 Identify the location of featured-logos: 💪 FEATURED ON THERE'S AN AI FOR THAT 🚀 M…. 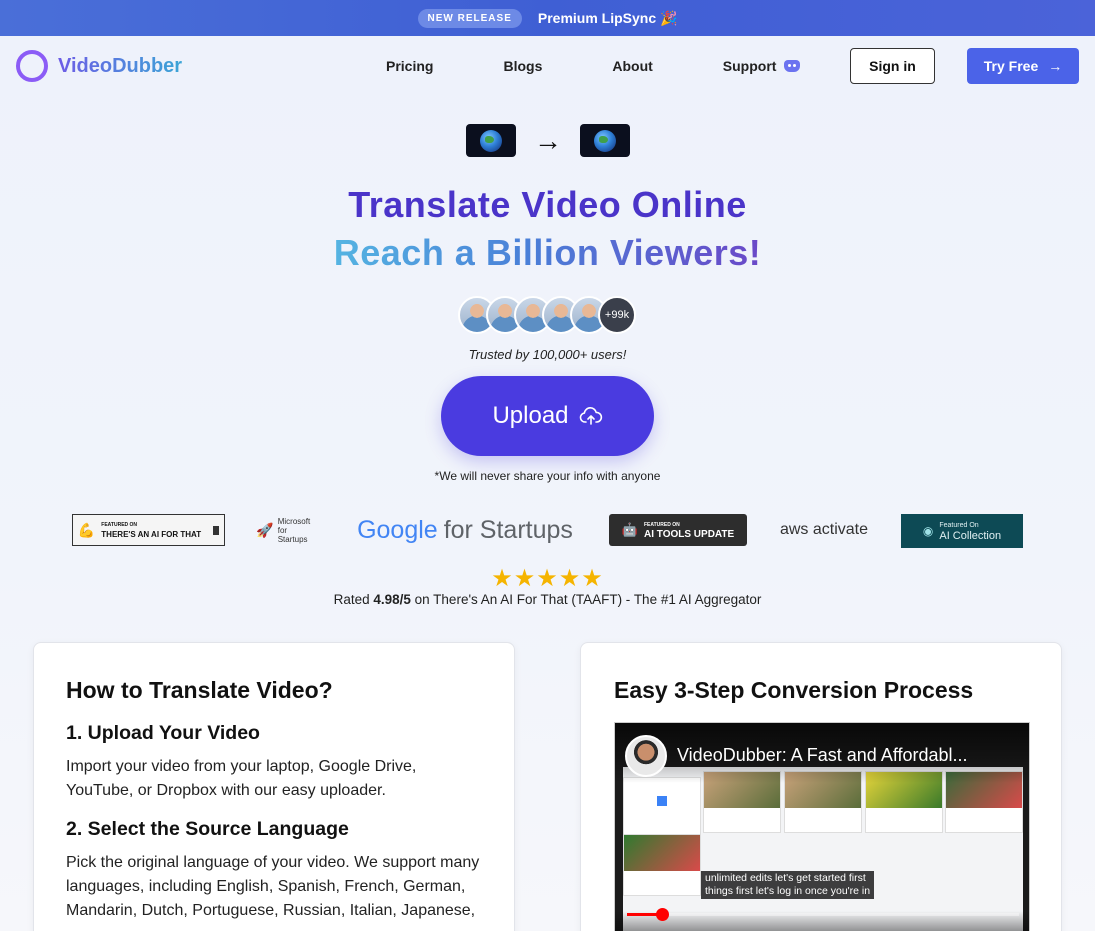
(547, 531).